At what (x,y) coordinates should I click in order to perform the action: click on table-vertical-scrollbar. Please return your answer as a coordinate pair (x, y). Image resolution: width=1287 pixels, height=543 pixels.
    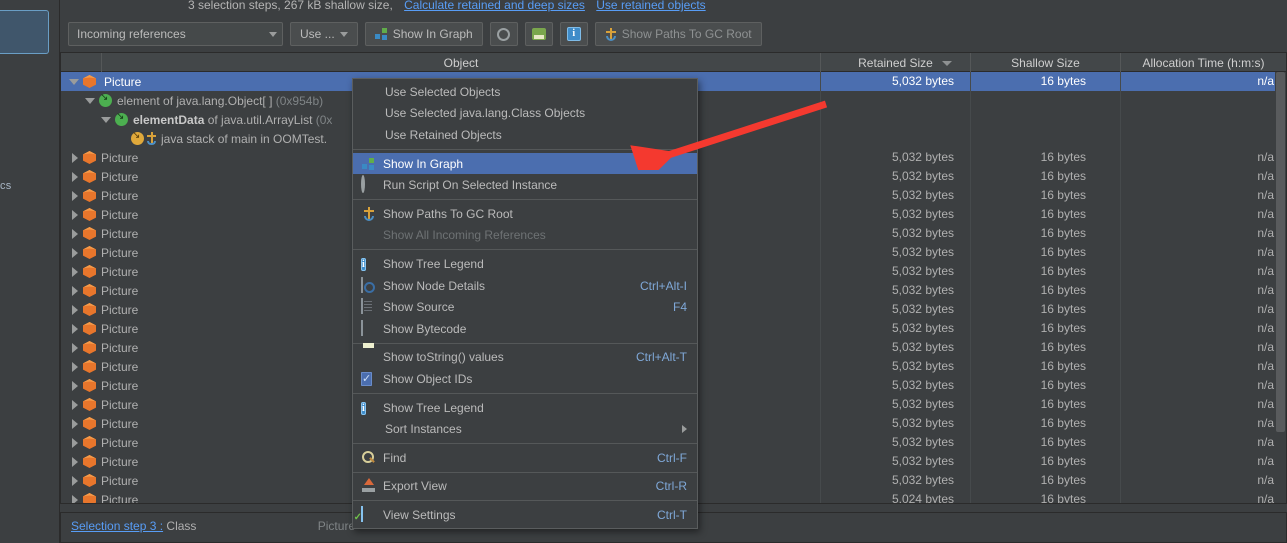
    Looking at the image, I should click on (1280, 278).